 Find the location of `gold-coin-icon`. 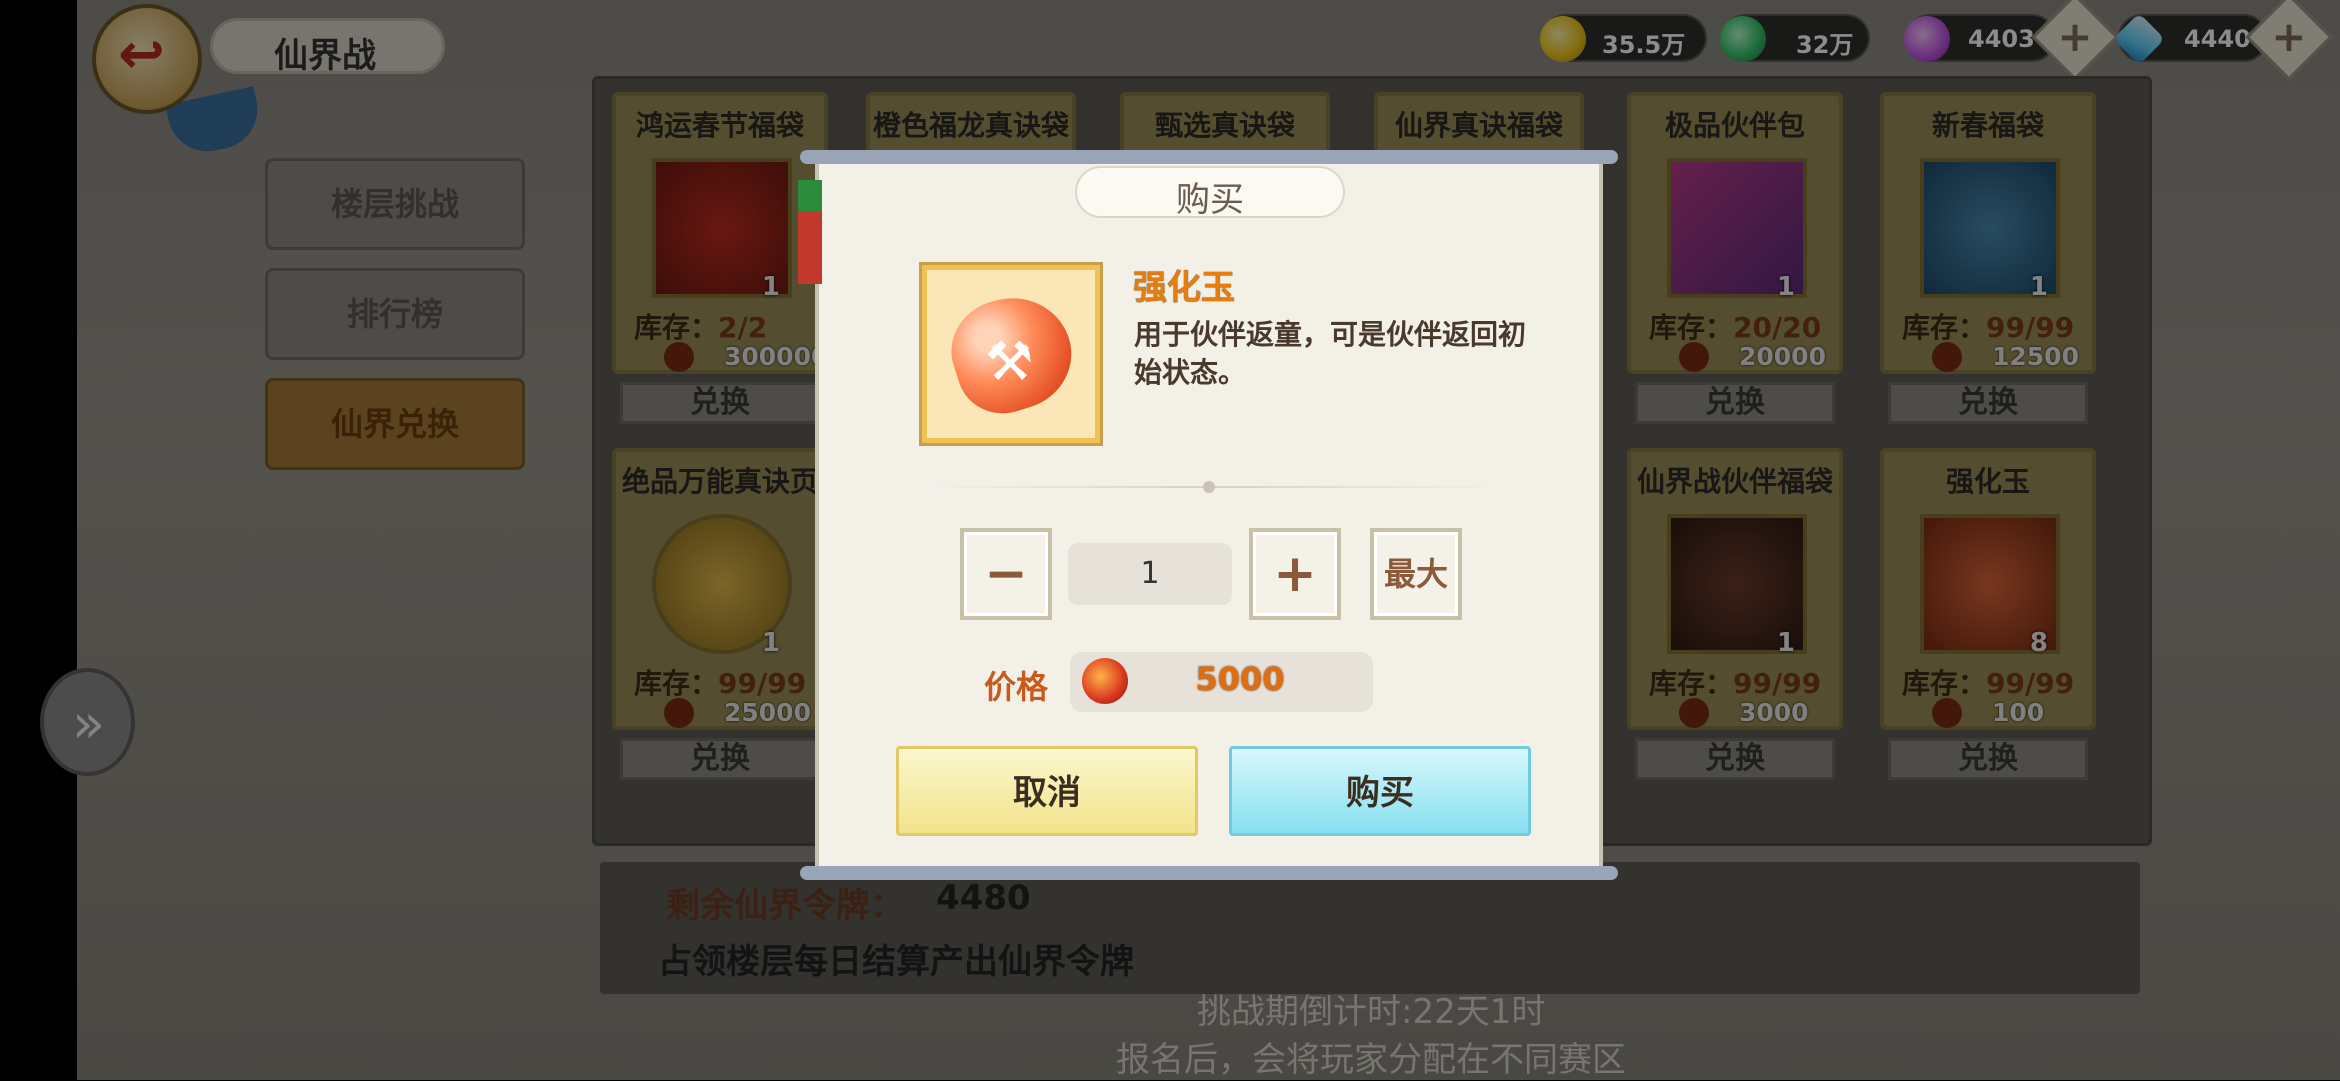

gold-coin-icon is located at coordinates (1563, 39).